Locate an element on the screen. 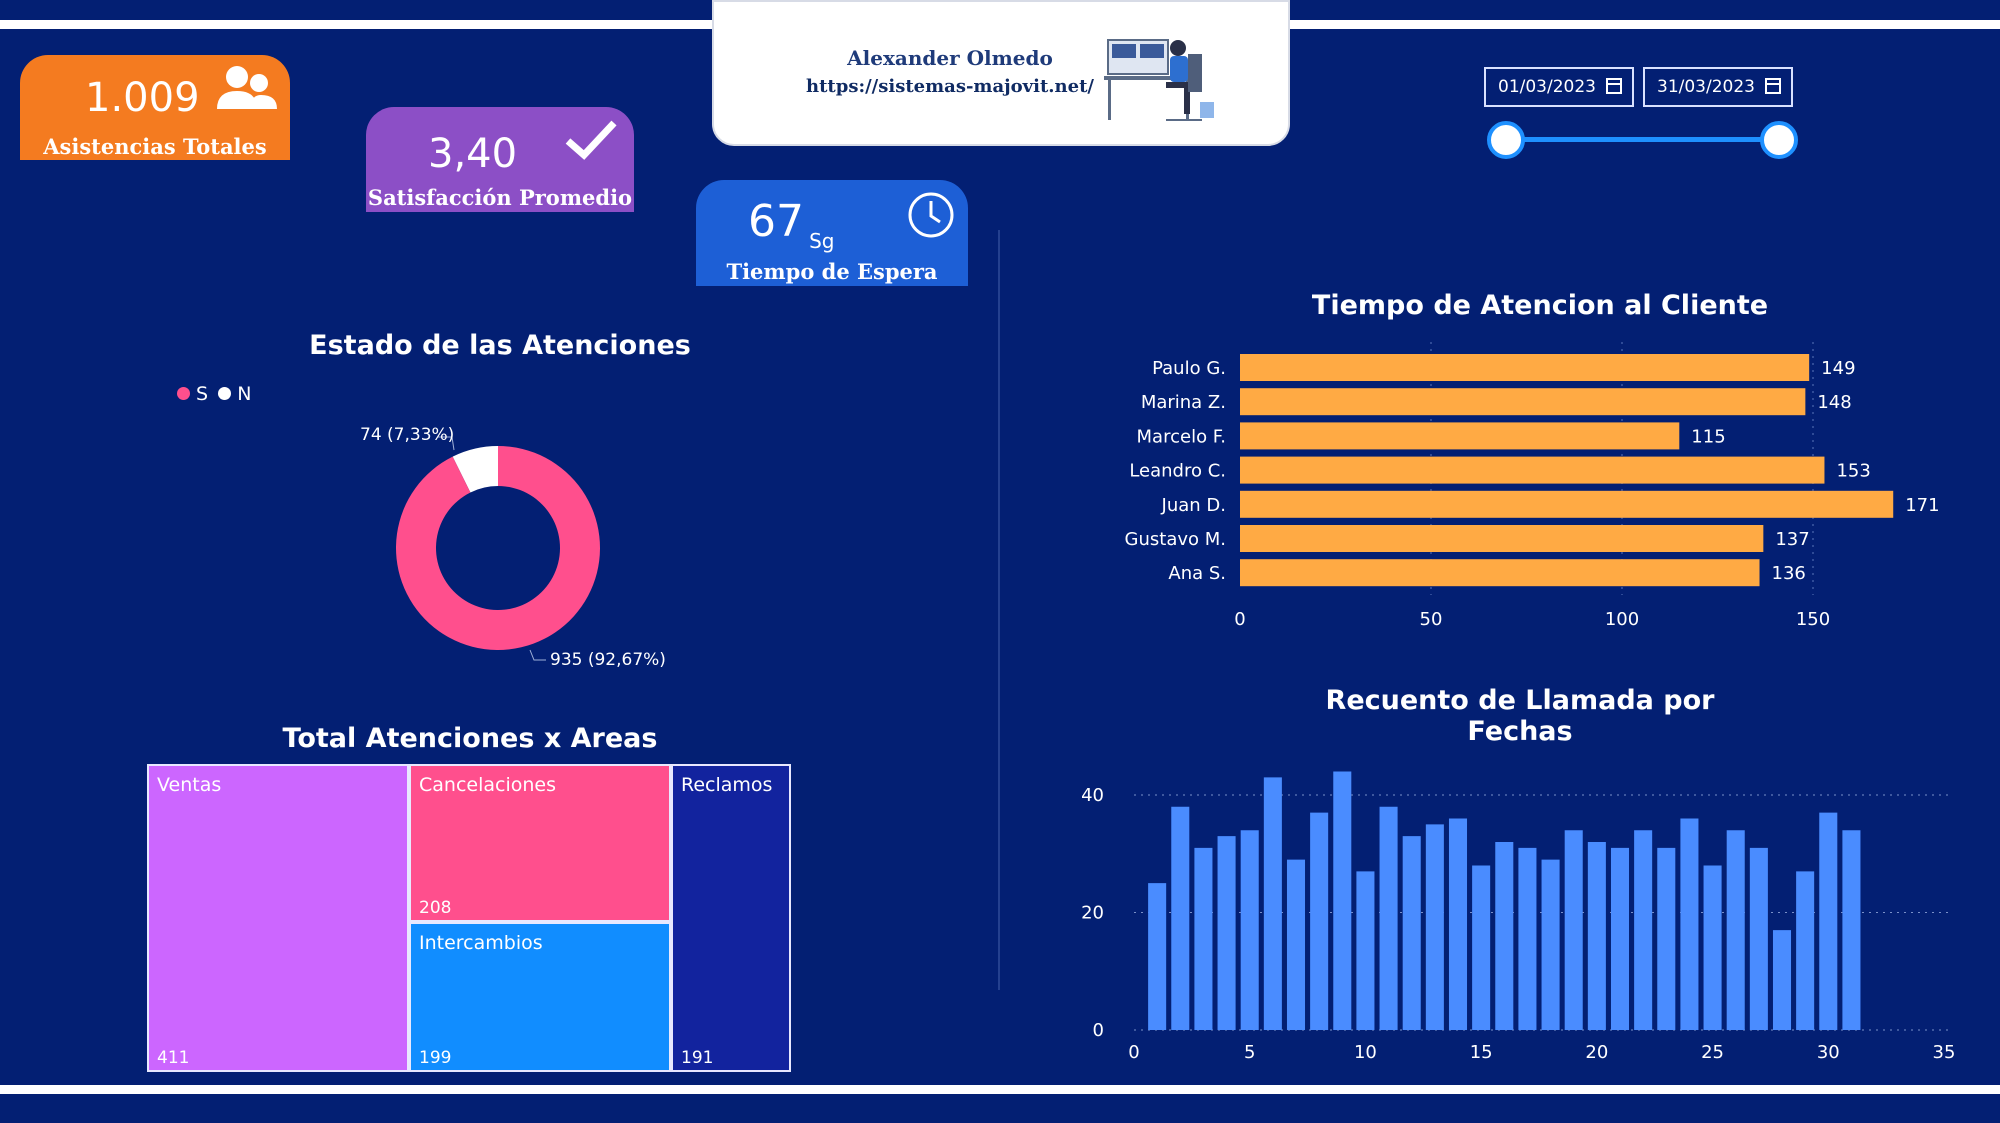  date-range-track is located at coordinates (1642, 139).